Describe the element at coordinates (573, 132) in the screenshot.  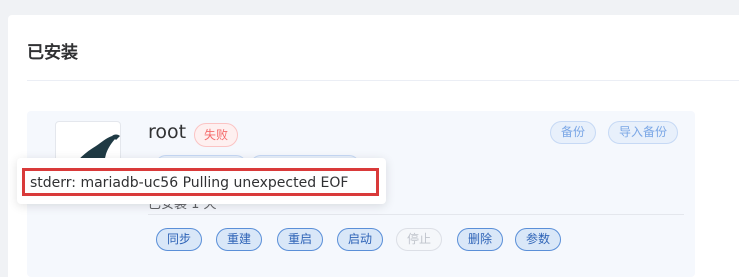
I see `backup-button: 备份` at that location.